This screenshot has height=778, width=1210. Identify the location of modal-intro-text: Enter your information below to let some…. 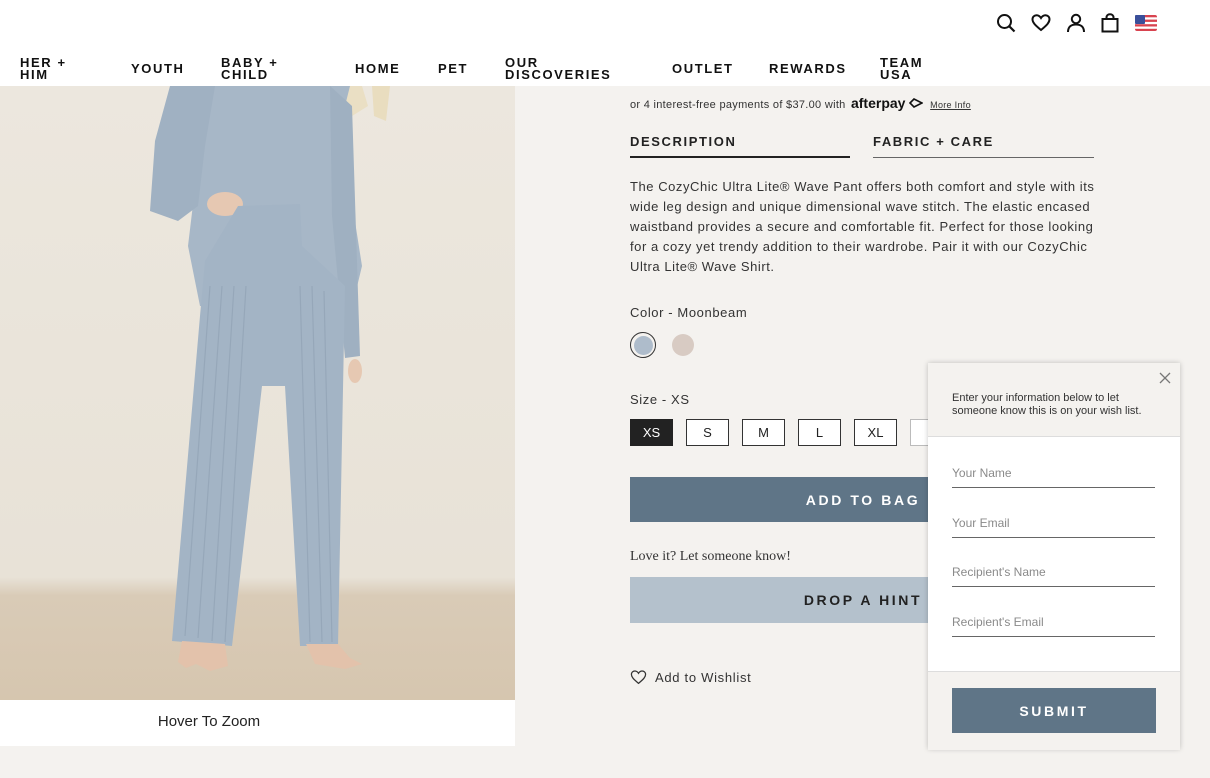
(1047, 404).